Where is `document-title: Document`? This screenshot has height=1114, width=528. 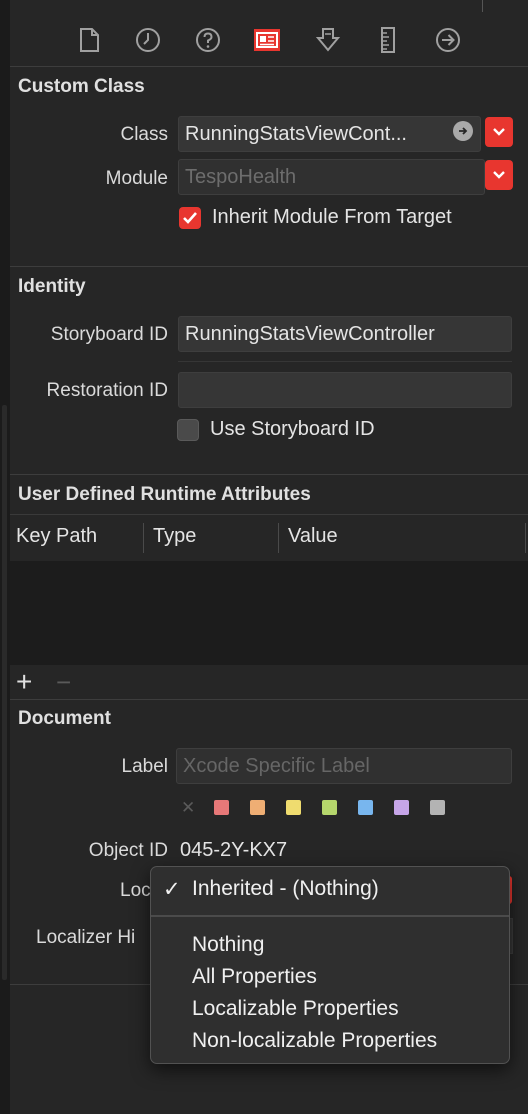 document-title: Document is located at coordinates (64, 718).